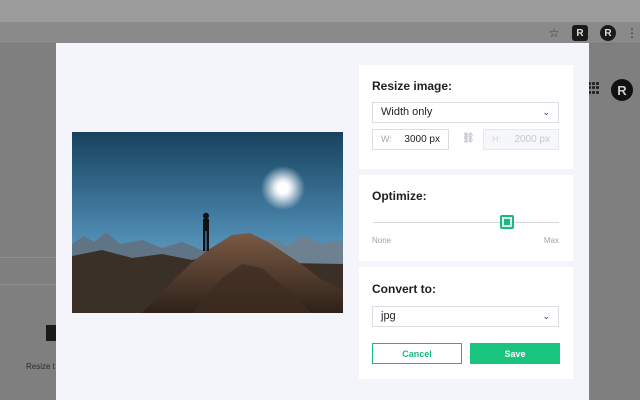 This screenshot has width=640, height=400. I want to click on convert-title: Convert to:, so click(404, 289).